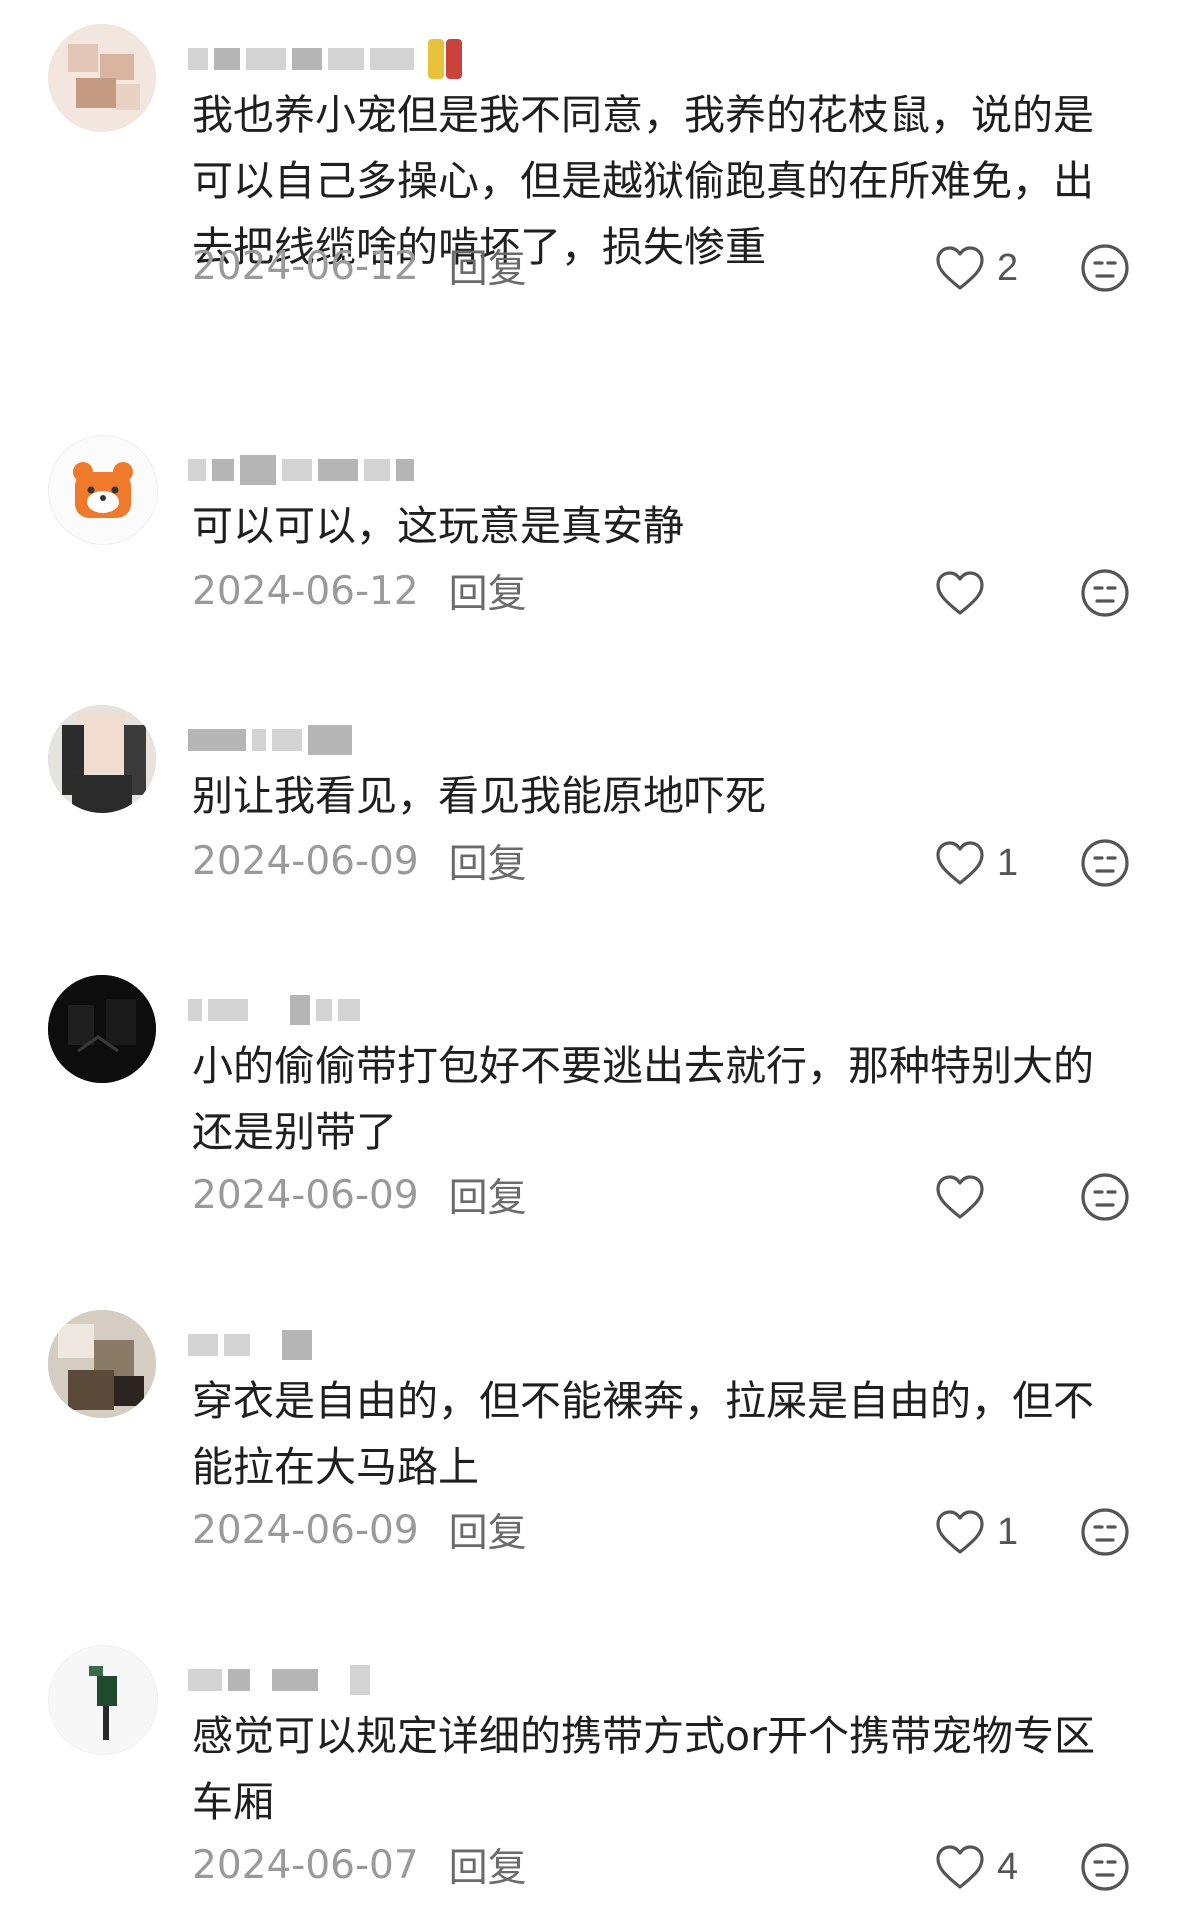  I want to click on comment-text: 别让我看见，看见我能原地吓死, so click(479, 796).